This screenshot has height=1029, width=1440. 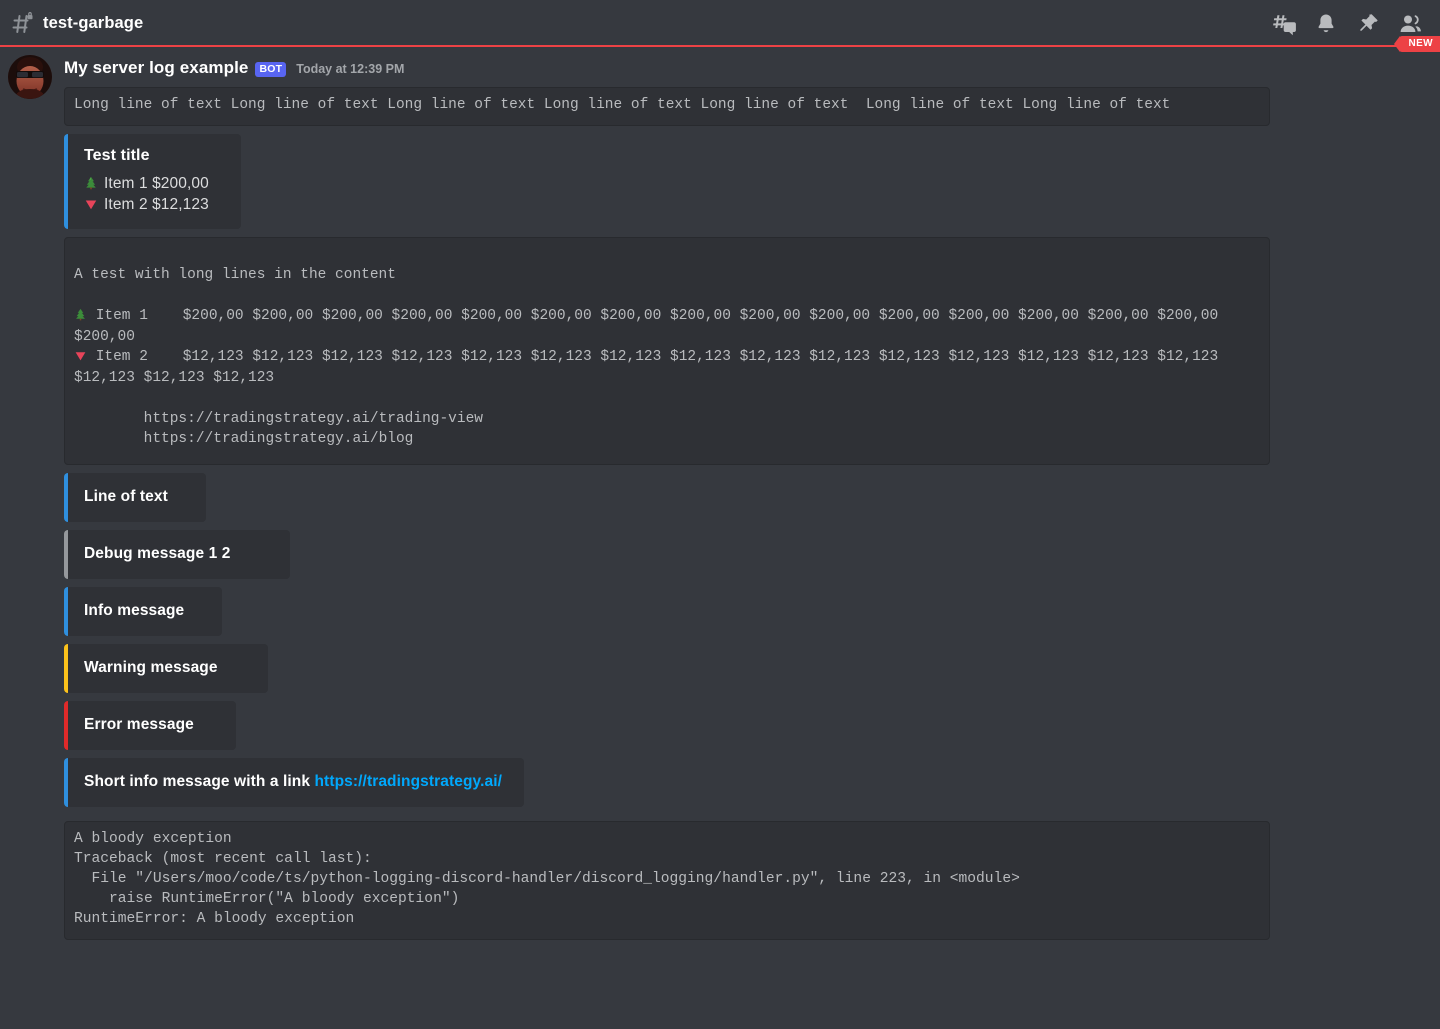 What do you see at coordinates (1326, 24) in the screenshot?
I see `bell-icon` at bounding box center [1326, 24].